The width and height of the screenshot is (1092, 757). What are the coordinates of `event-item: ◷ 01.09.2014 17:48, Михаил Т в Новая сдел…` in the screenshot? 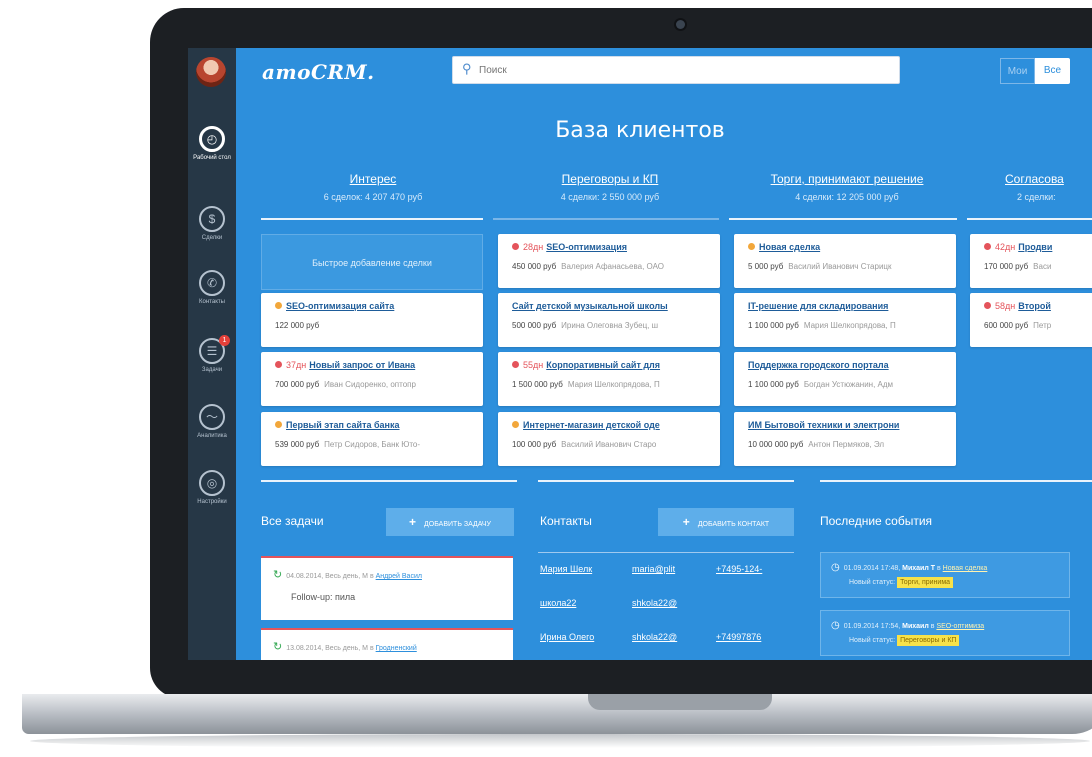 It's located at (945, 575).